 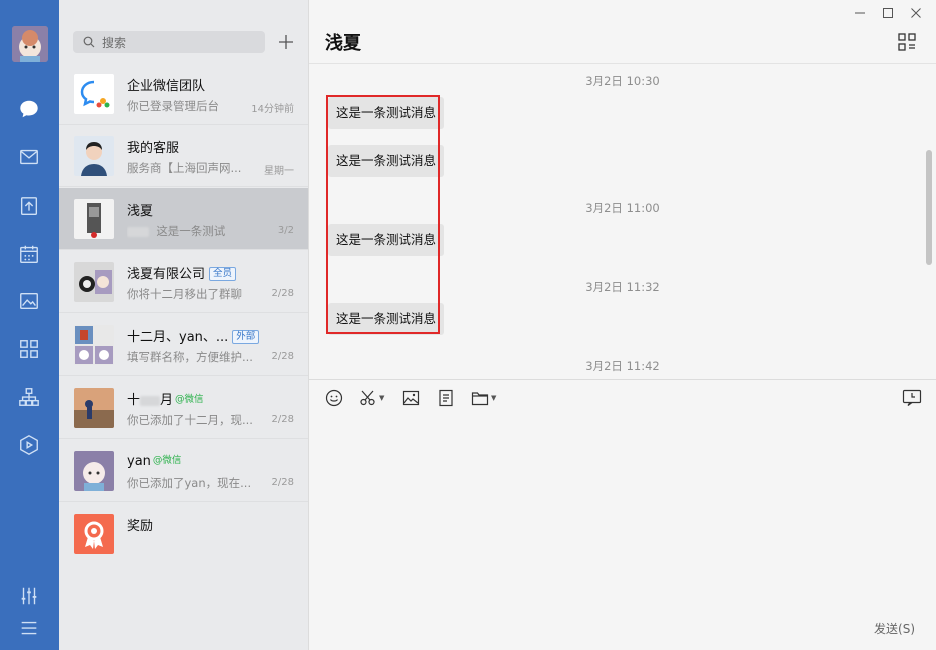 What do you see at coordinates (272, 109) in the screenshot?
I see `conversation-time: 14分钟前` at bounding box center [272, 109].